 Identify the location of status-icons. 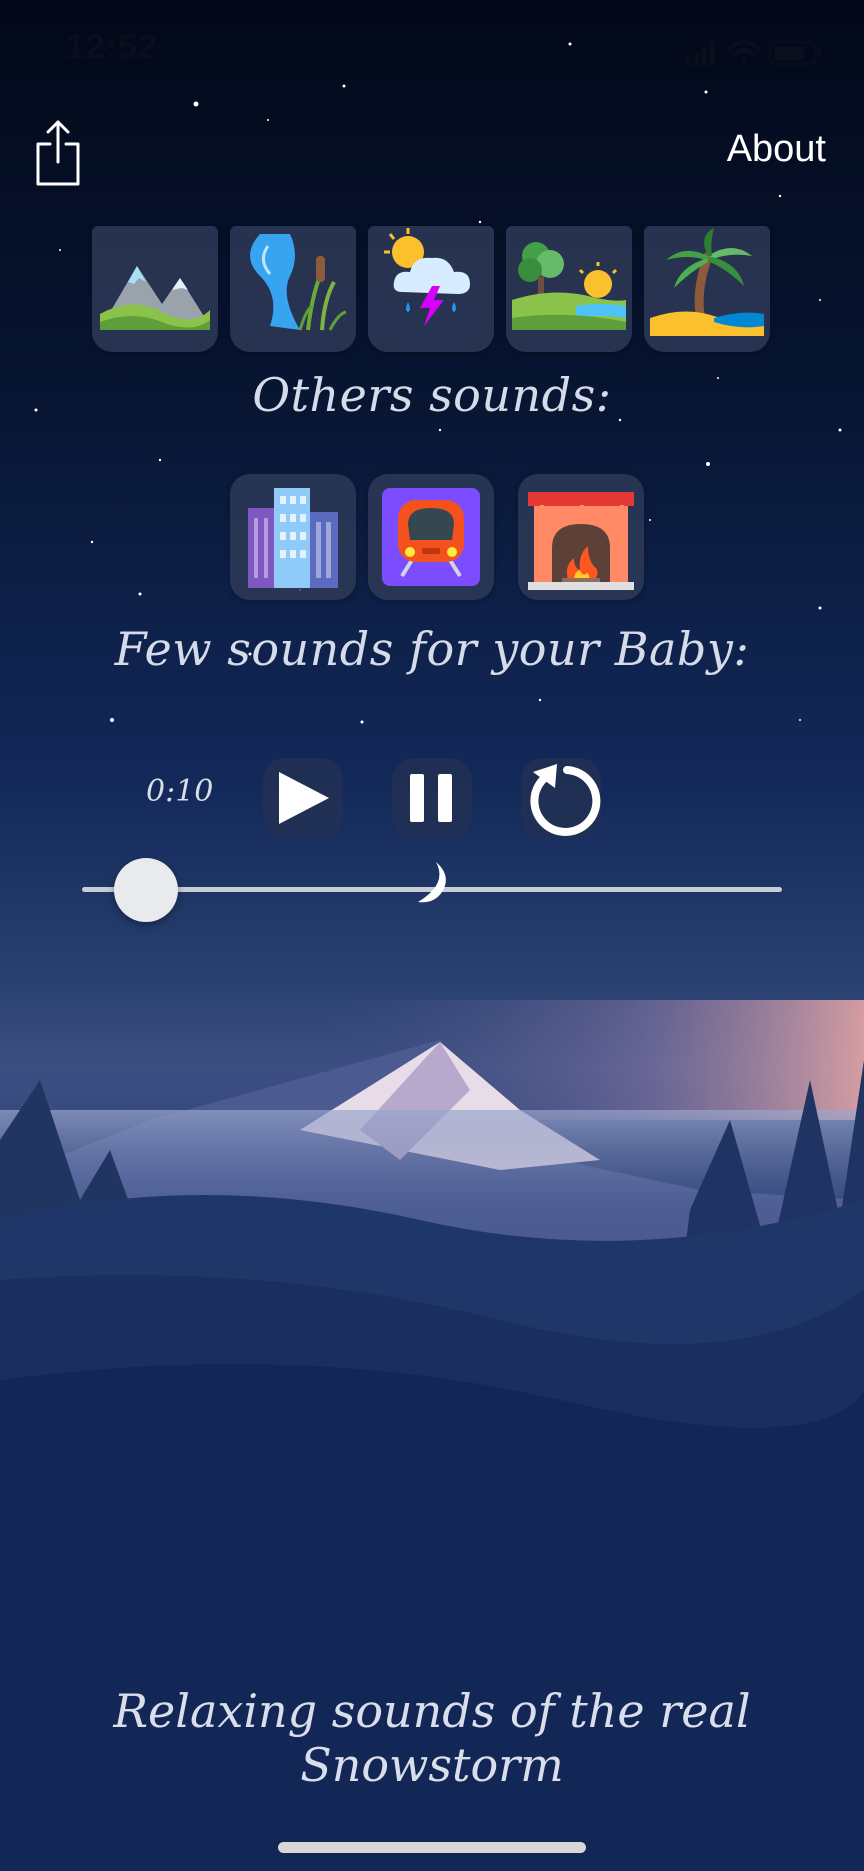
(753, 53).